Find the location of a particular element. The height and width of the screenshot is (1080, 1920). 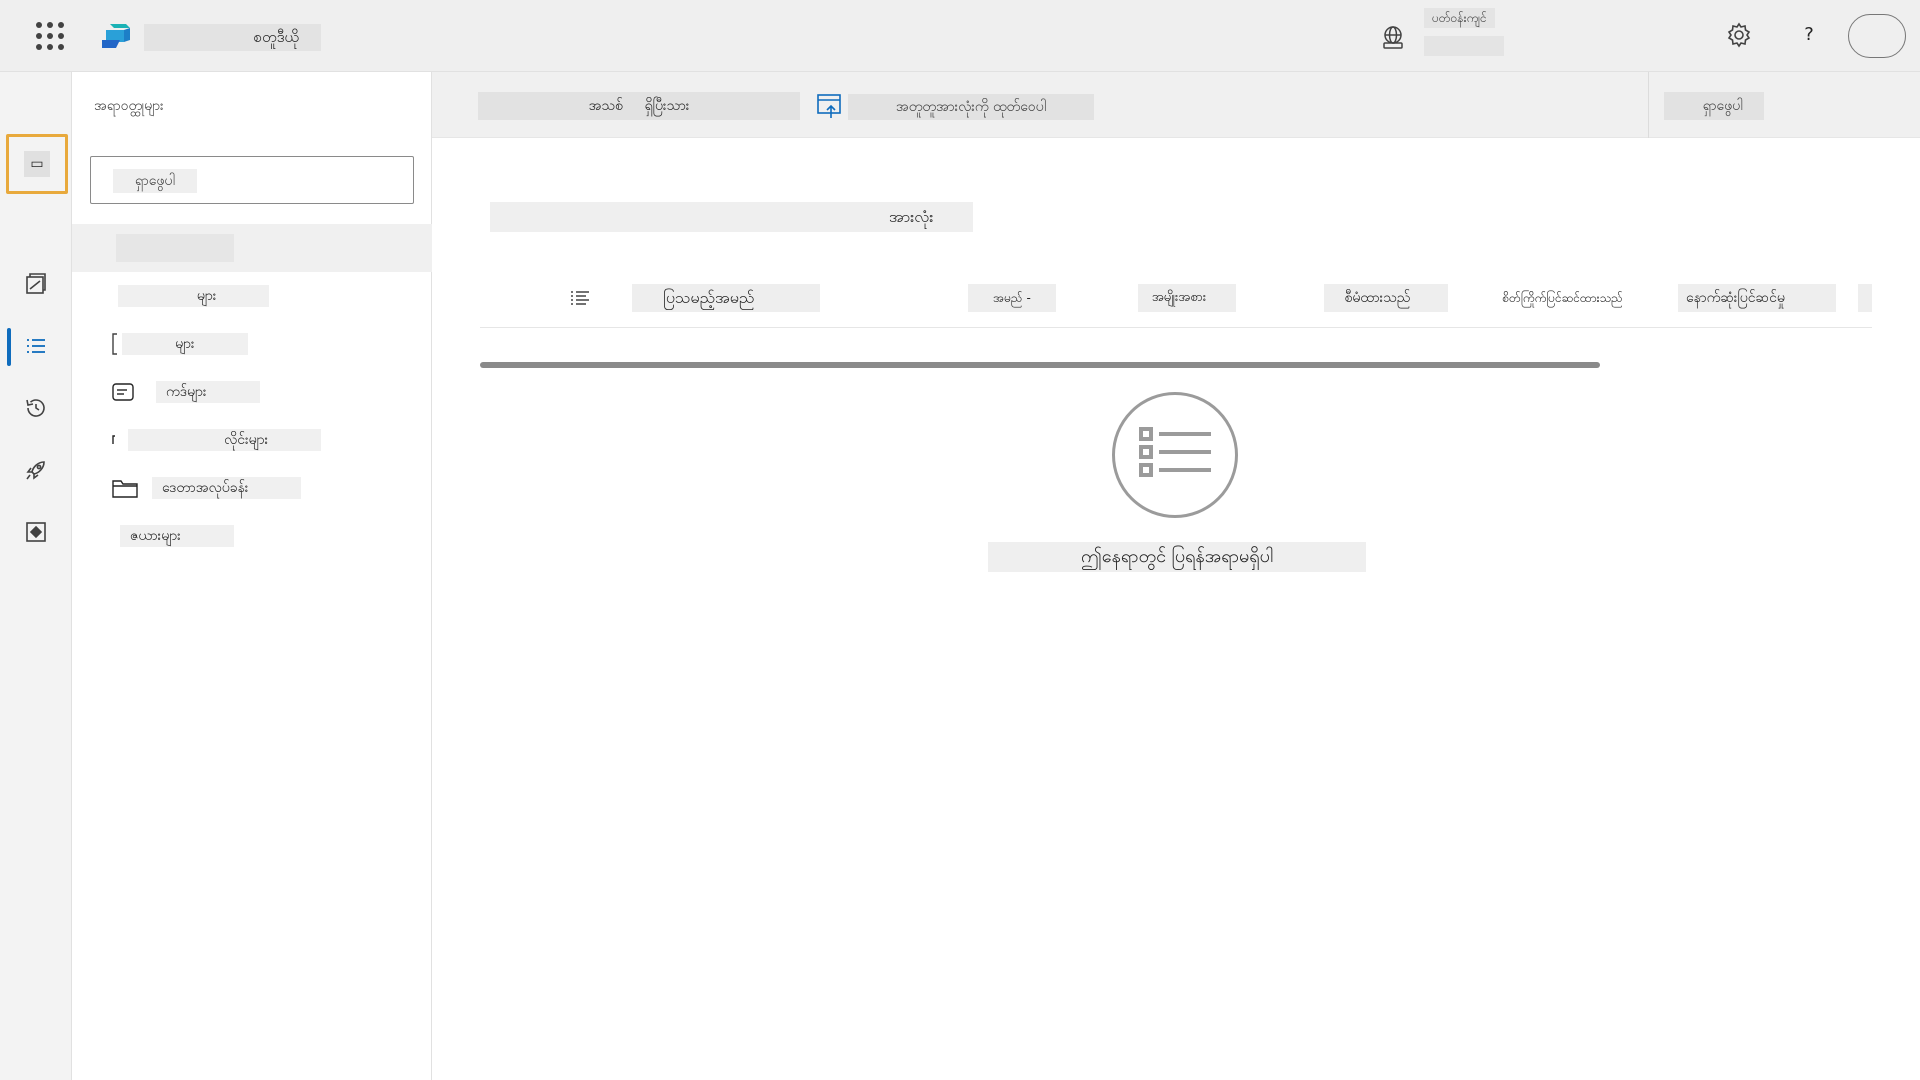

partial-icon is located at coordinates (120, 440).